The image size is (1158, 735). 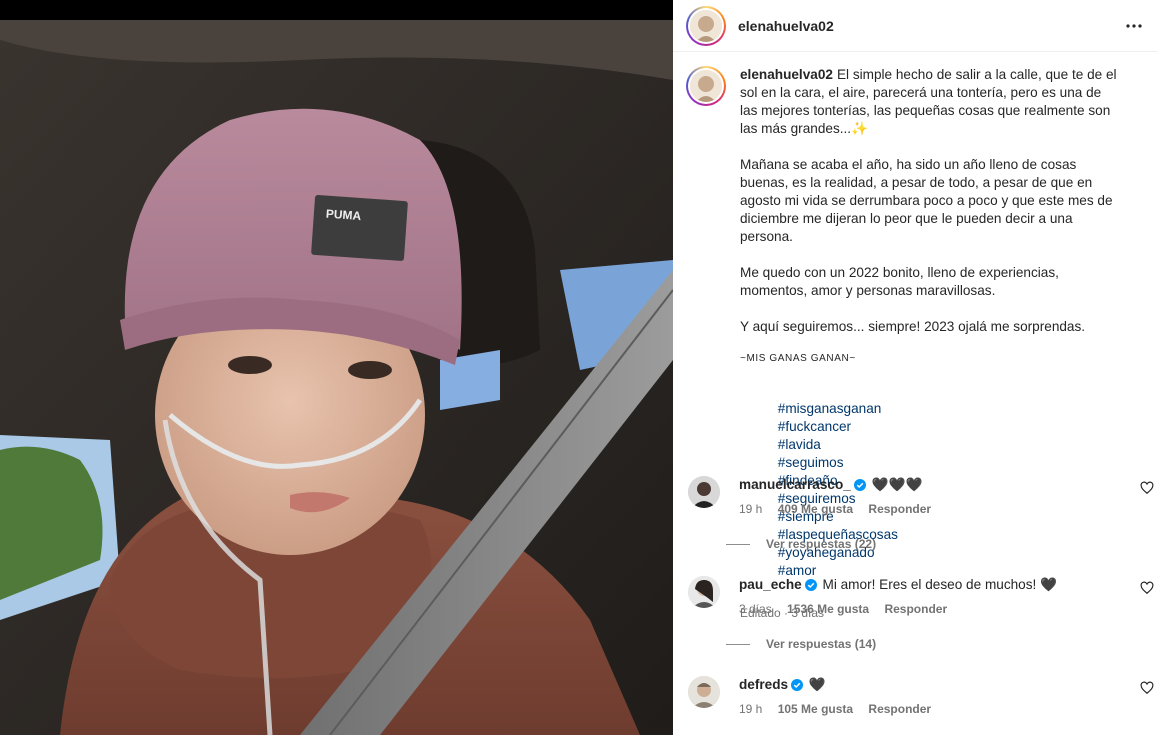 I want to click on comment-likes: 105 Me gusta, so click(x=815, y=709).